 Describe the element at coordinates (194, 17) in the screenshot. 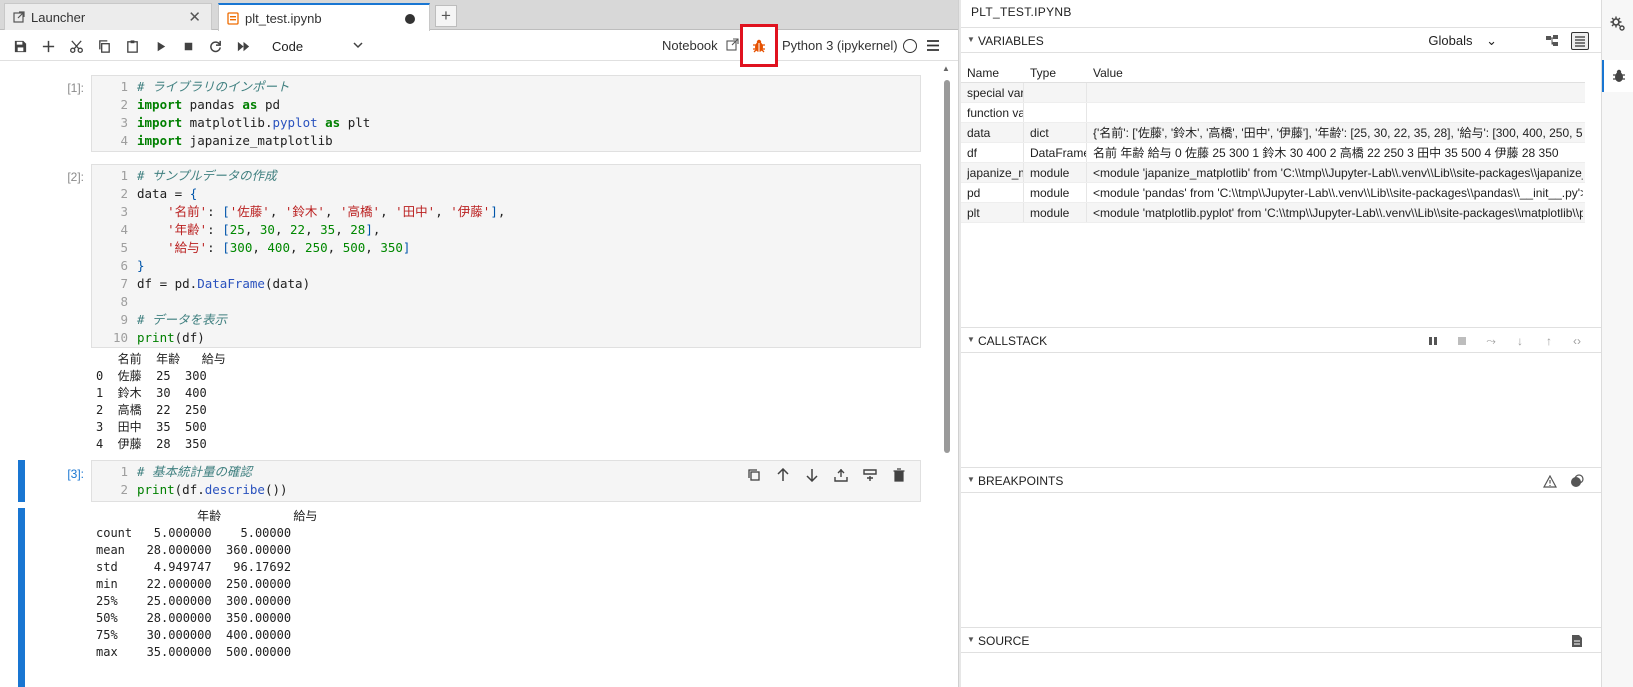

I see `close-icon: ✕` at that location.